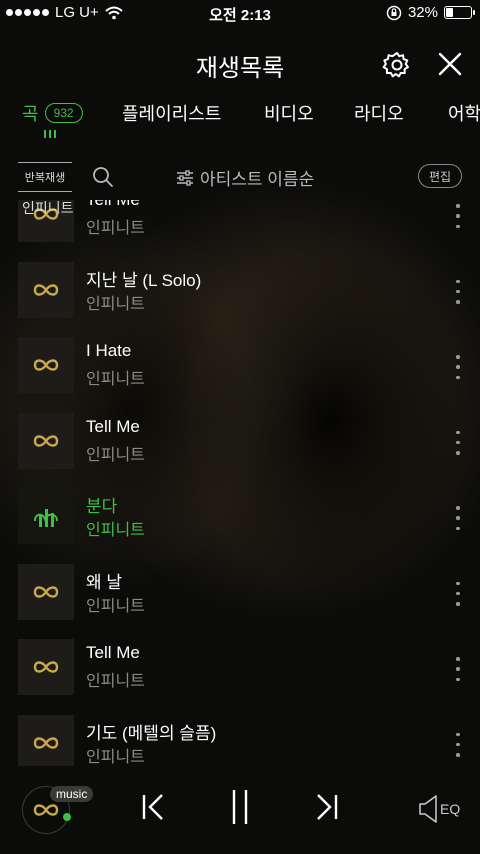 The image size is (480, 854). What do you see at coordinates (379, 113) in the screenshot?
I see `tab-radio: 라디오` at bounding box center [379, 113].